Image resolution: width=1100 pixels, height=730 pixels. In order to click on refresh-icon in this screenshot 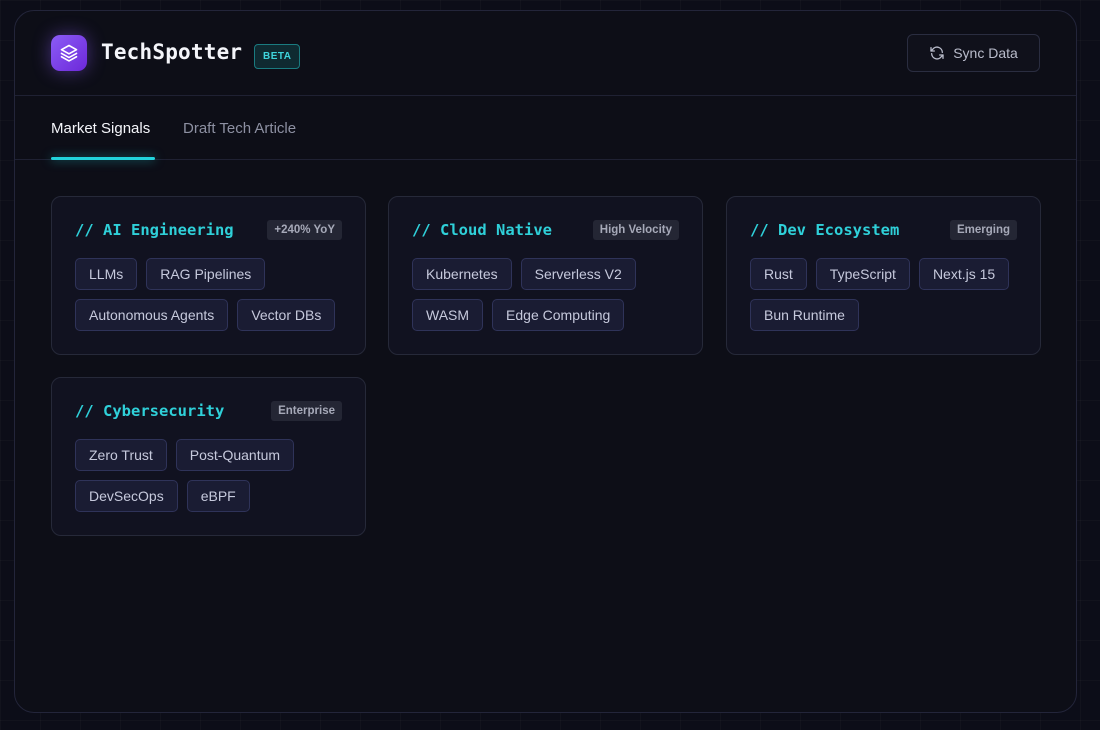, I will do `click(937, 53)`.